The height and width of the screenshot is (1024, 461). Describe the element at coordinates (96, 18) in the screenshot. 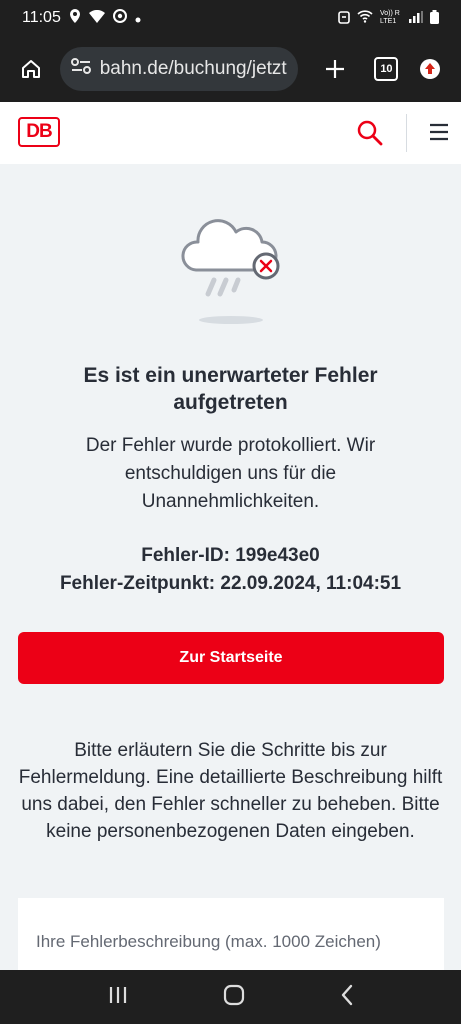

I see `wifi-status-icon` at that location.